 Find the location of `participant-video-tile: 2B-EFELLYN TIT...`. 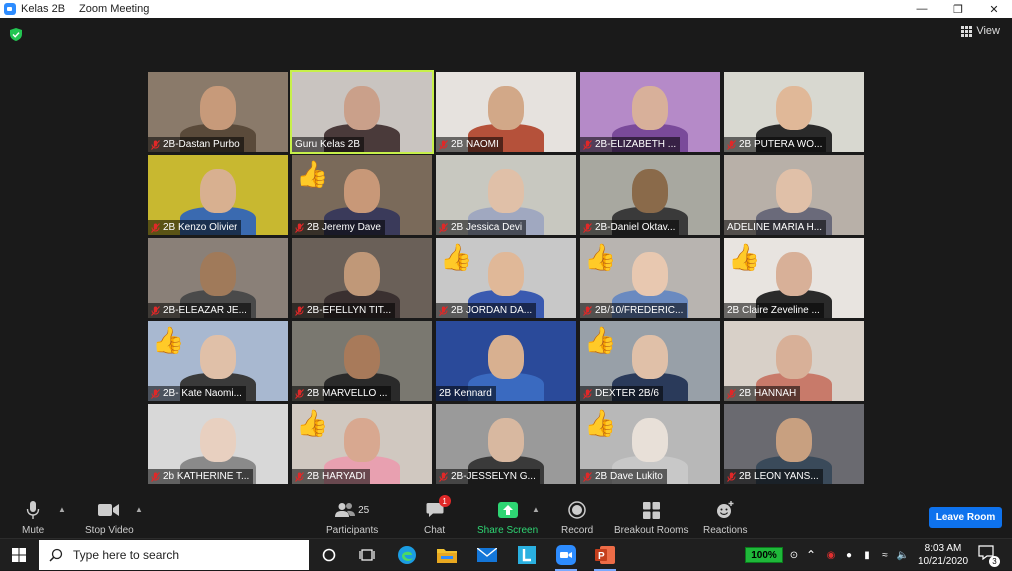

participant-video-tile: 2B-EFELLYN TIT... is located at coordinates (362, 278).